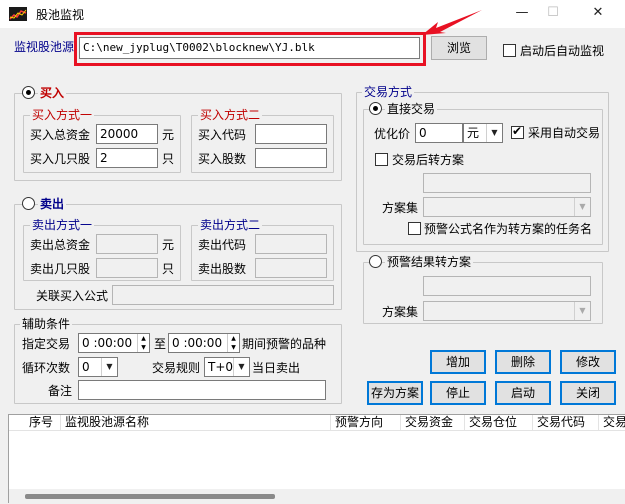 This screenshot has width=625, height=504. Describe the element at coordinates (400, 312) in the screenshot. I see `plan-set-label-2: 方案集` at that location.